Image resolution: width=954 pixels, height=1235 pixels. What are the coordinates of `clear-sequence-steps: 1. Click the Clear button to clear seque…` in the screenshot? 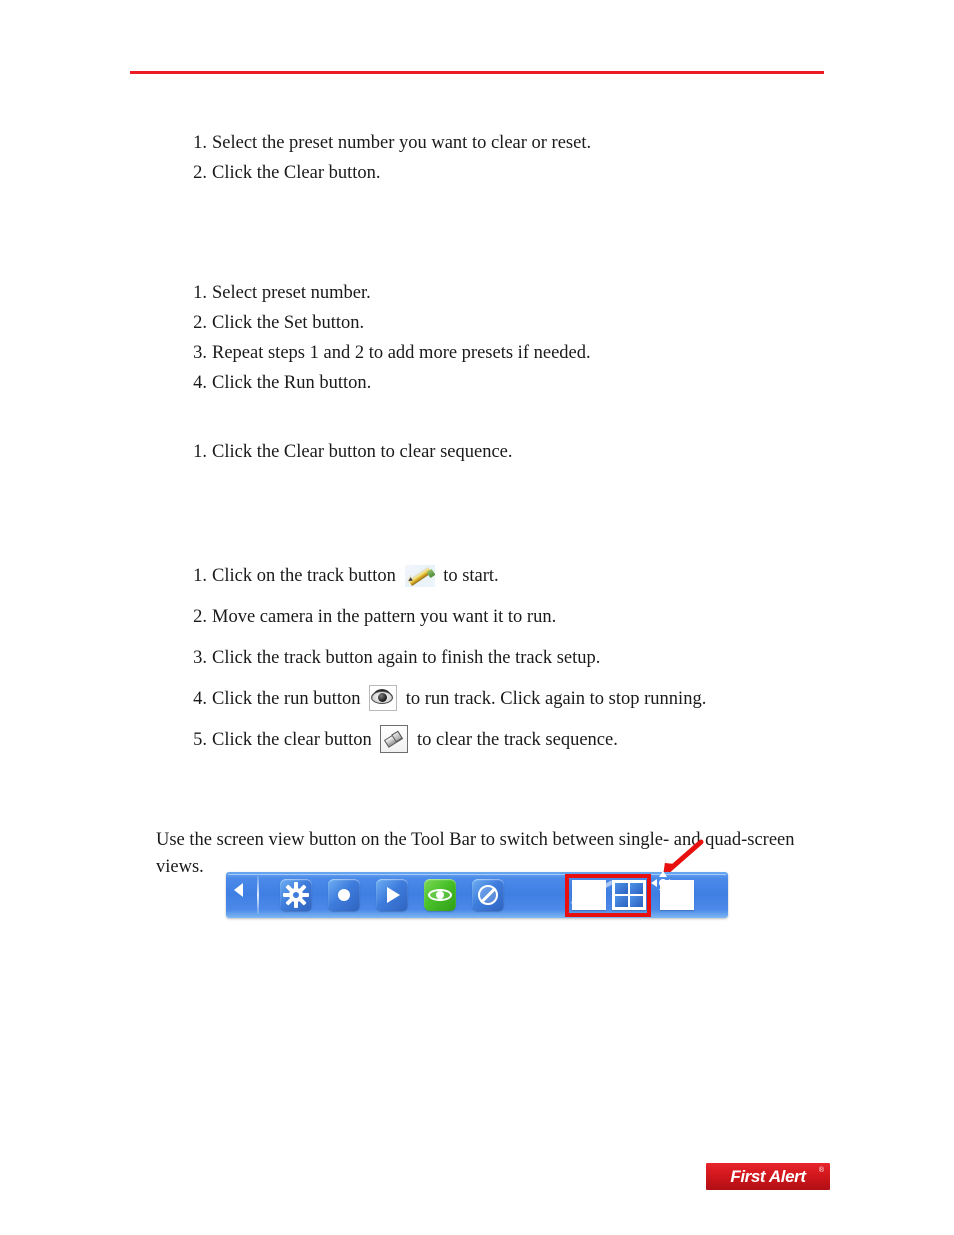 It's located at (349, 452).